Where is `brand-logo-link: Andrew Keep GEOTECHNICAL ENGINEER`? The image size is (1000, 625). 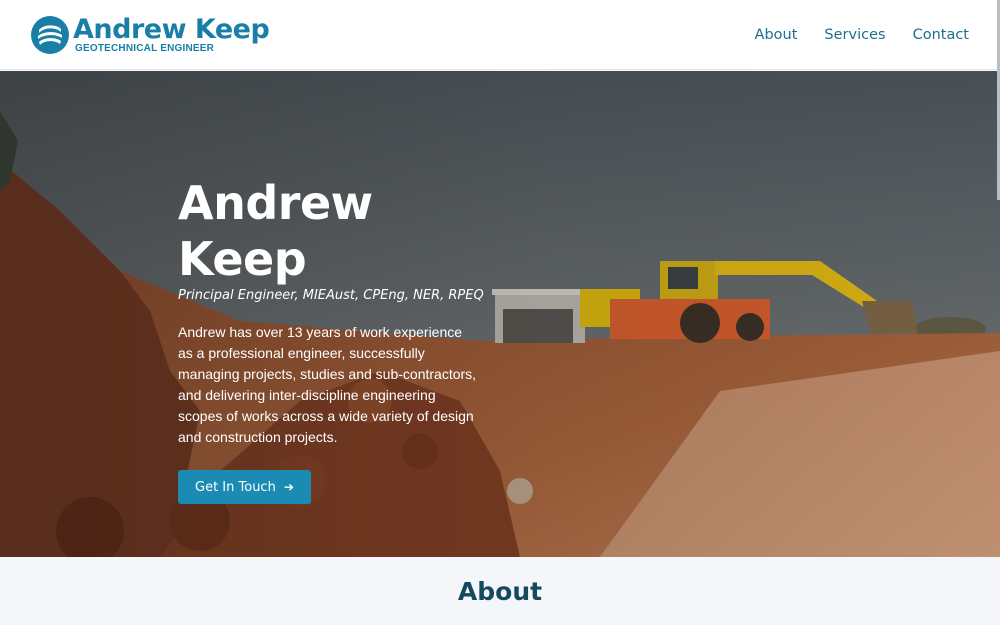
brand-logo-link: Andrew Keep GEOTECHNICAL ENGINEER is located at coordinates (150, 34).